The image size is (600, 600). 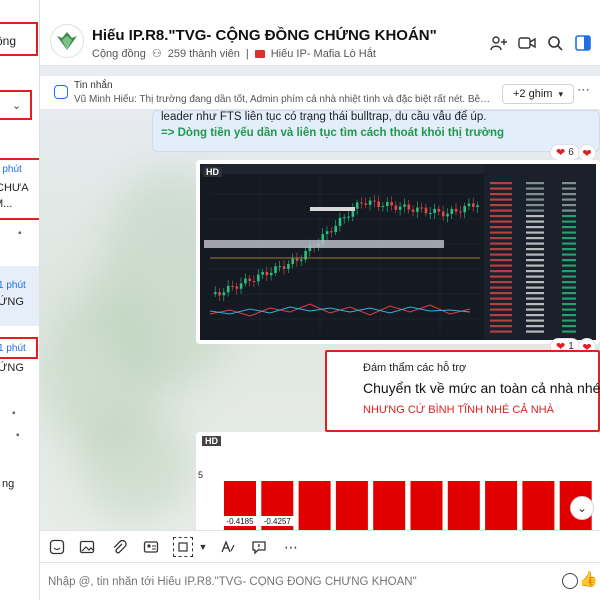 I want to click on video-call-icon, so click(x=527, y=43).